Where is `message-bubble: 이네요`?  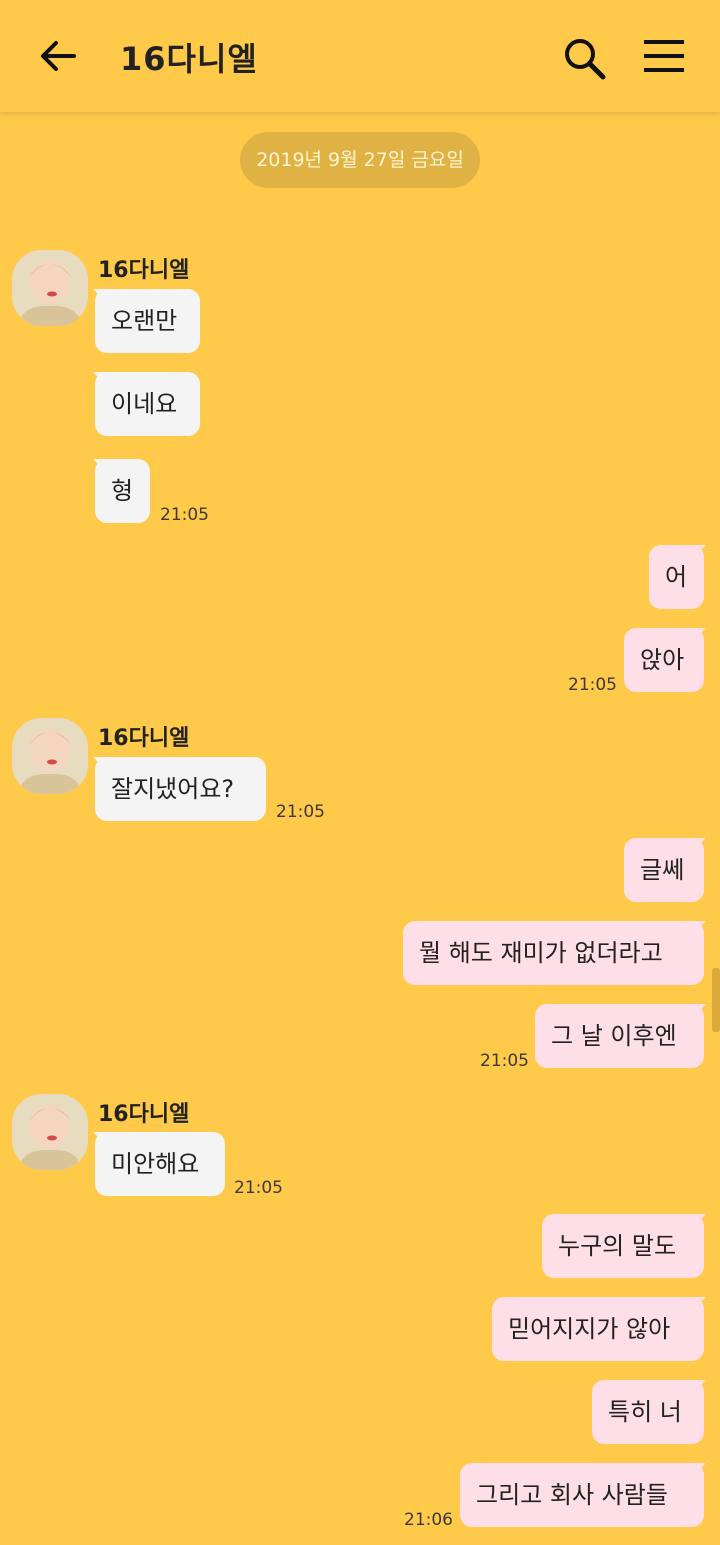 message-bubble: 이네요 is located at coordinates (147, 404).